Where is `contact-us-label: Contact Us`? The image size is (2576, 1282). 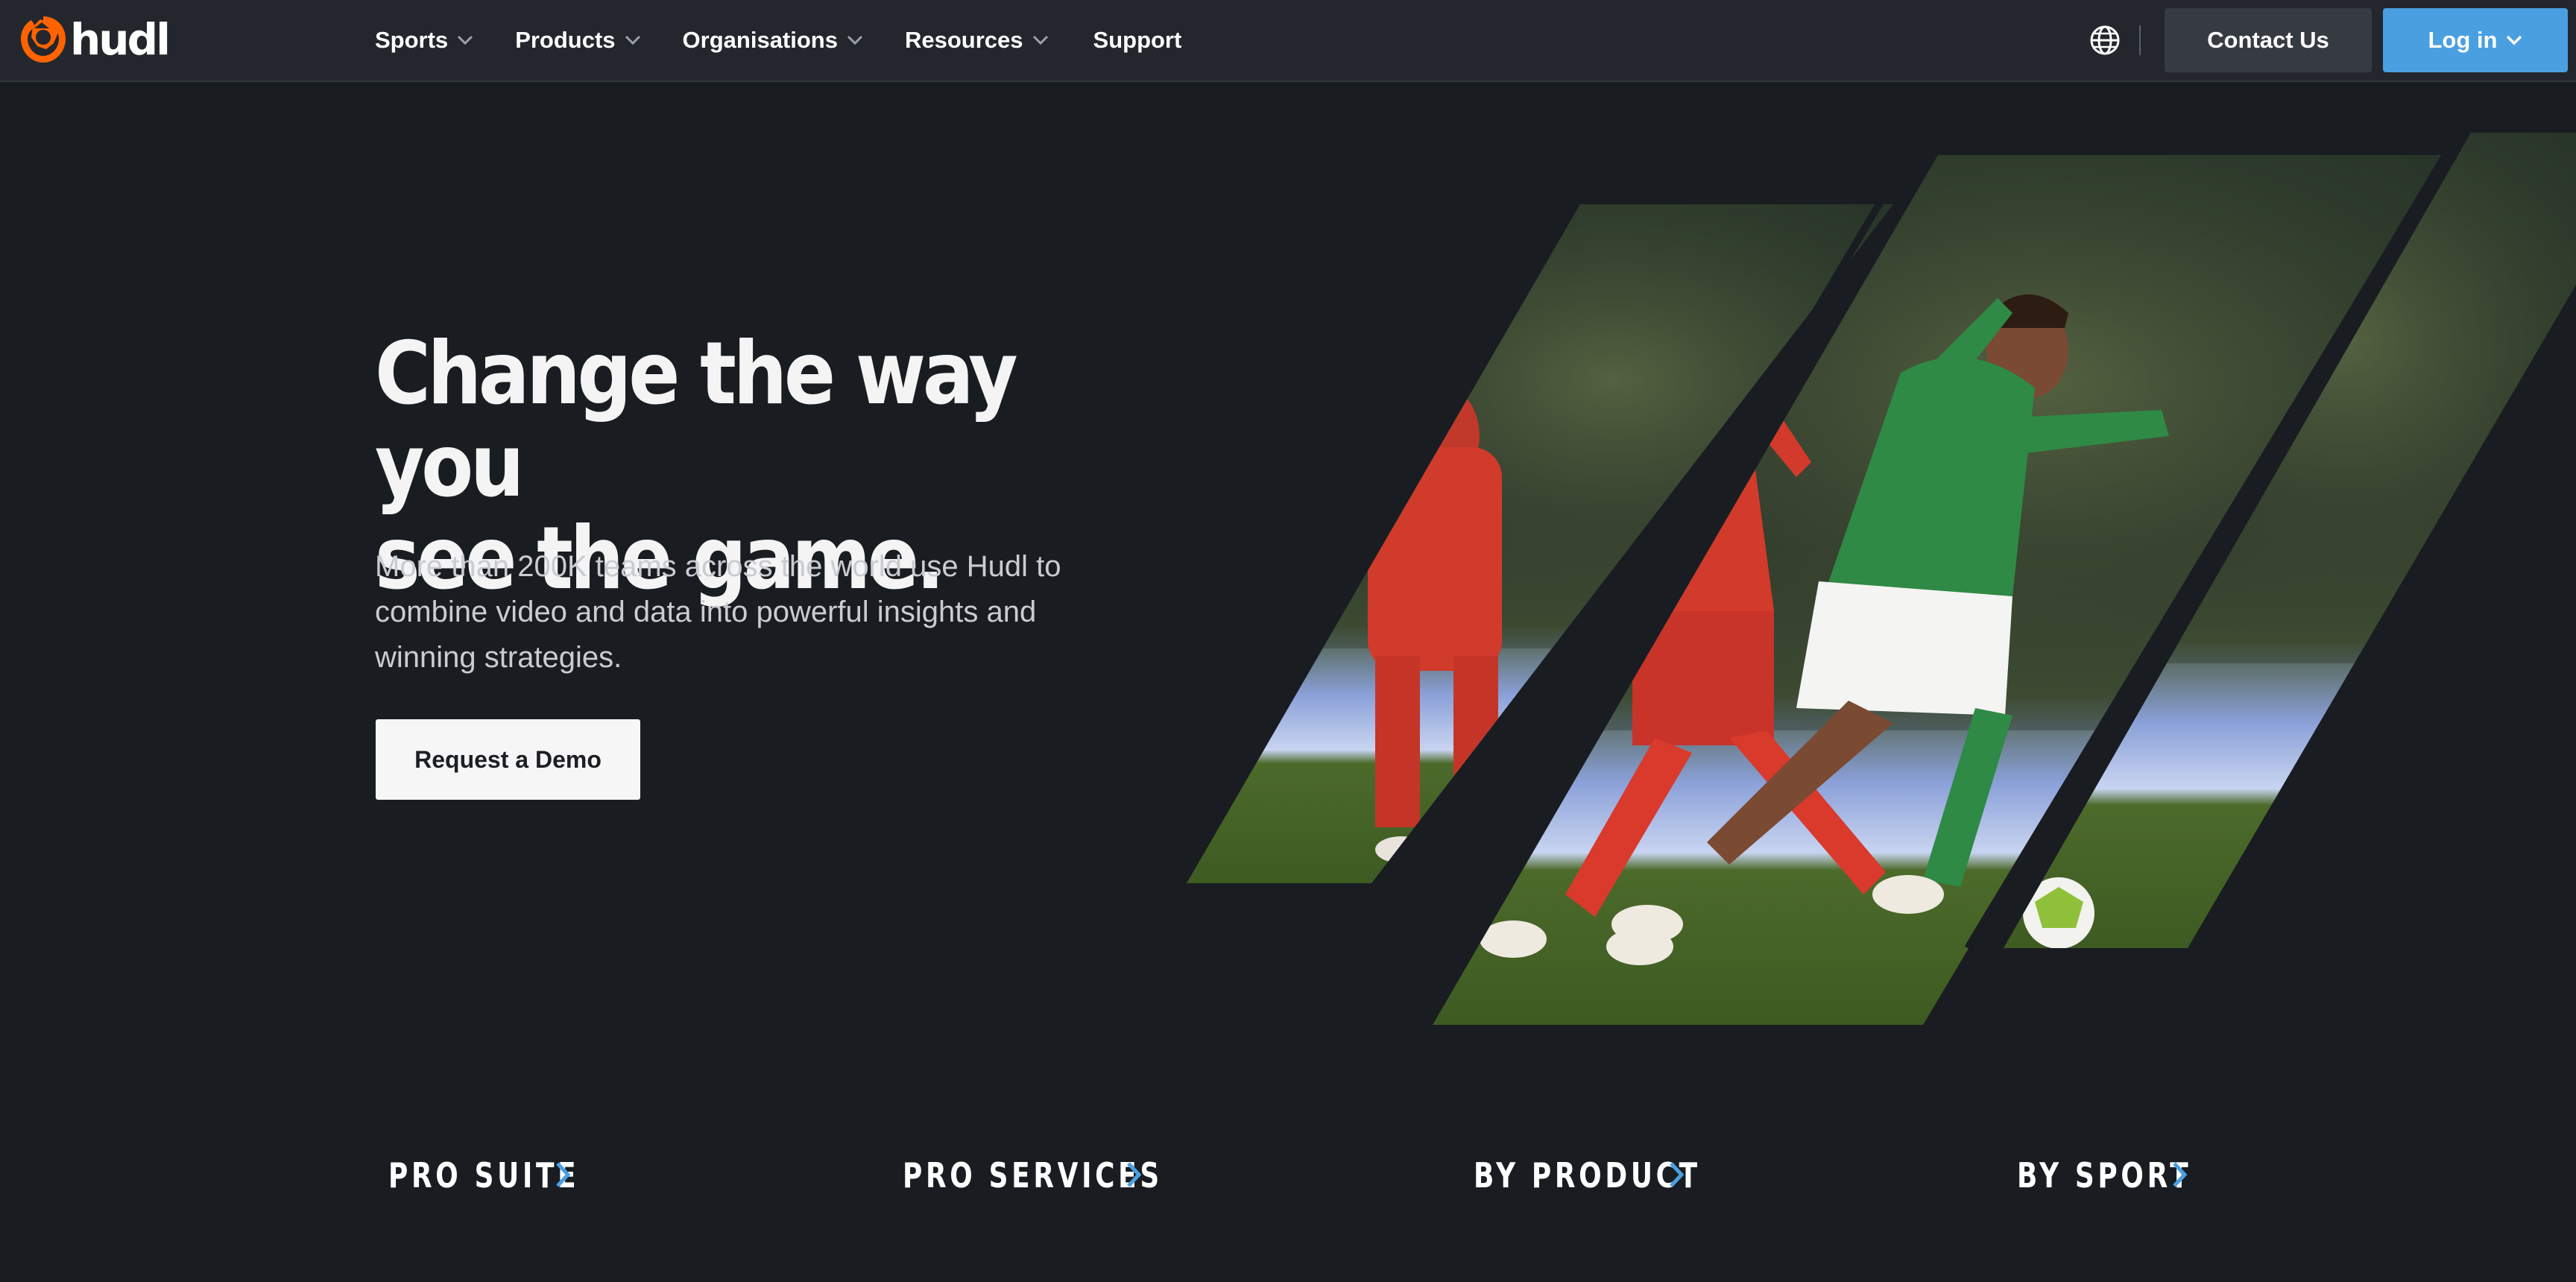
contact-us-label: Contact Us is located at coordinates (2268, 40).